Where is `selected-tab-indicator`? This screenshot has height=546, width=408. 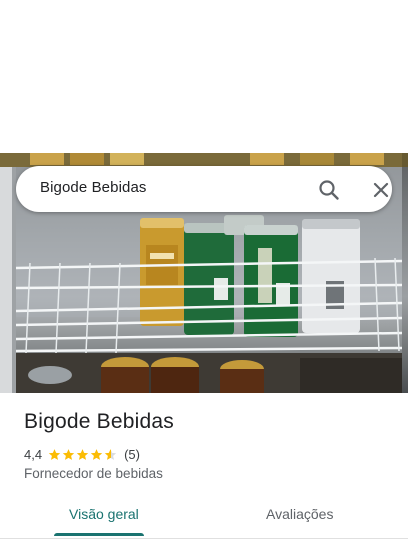 selected-tab-indicator is located at coordinates (99, 534).